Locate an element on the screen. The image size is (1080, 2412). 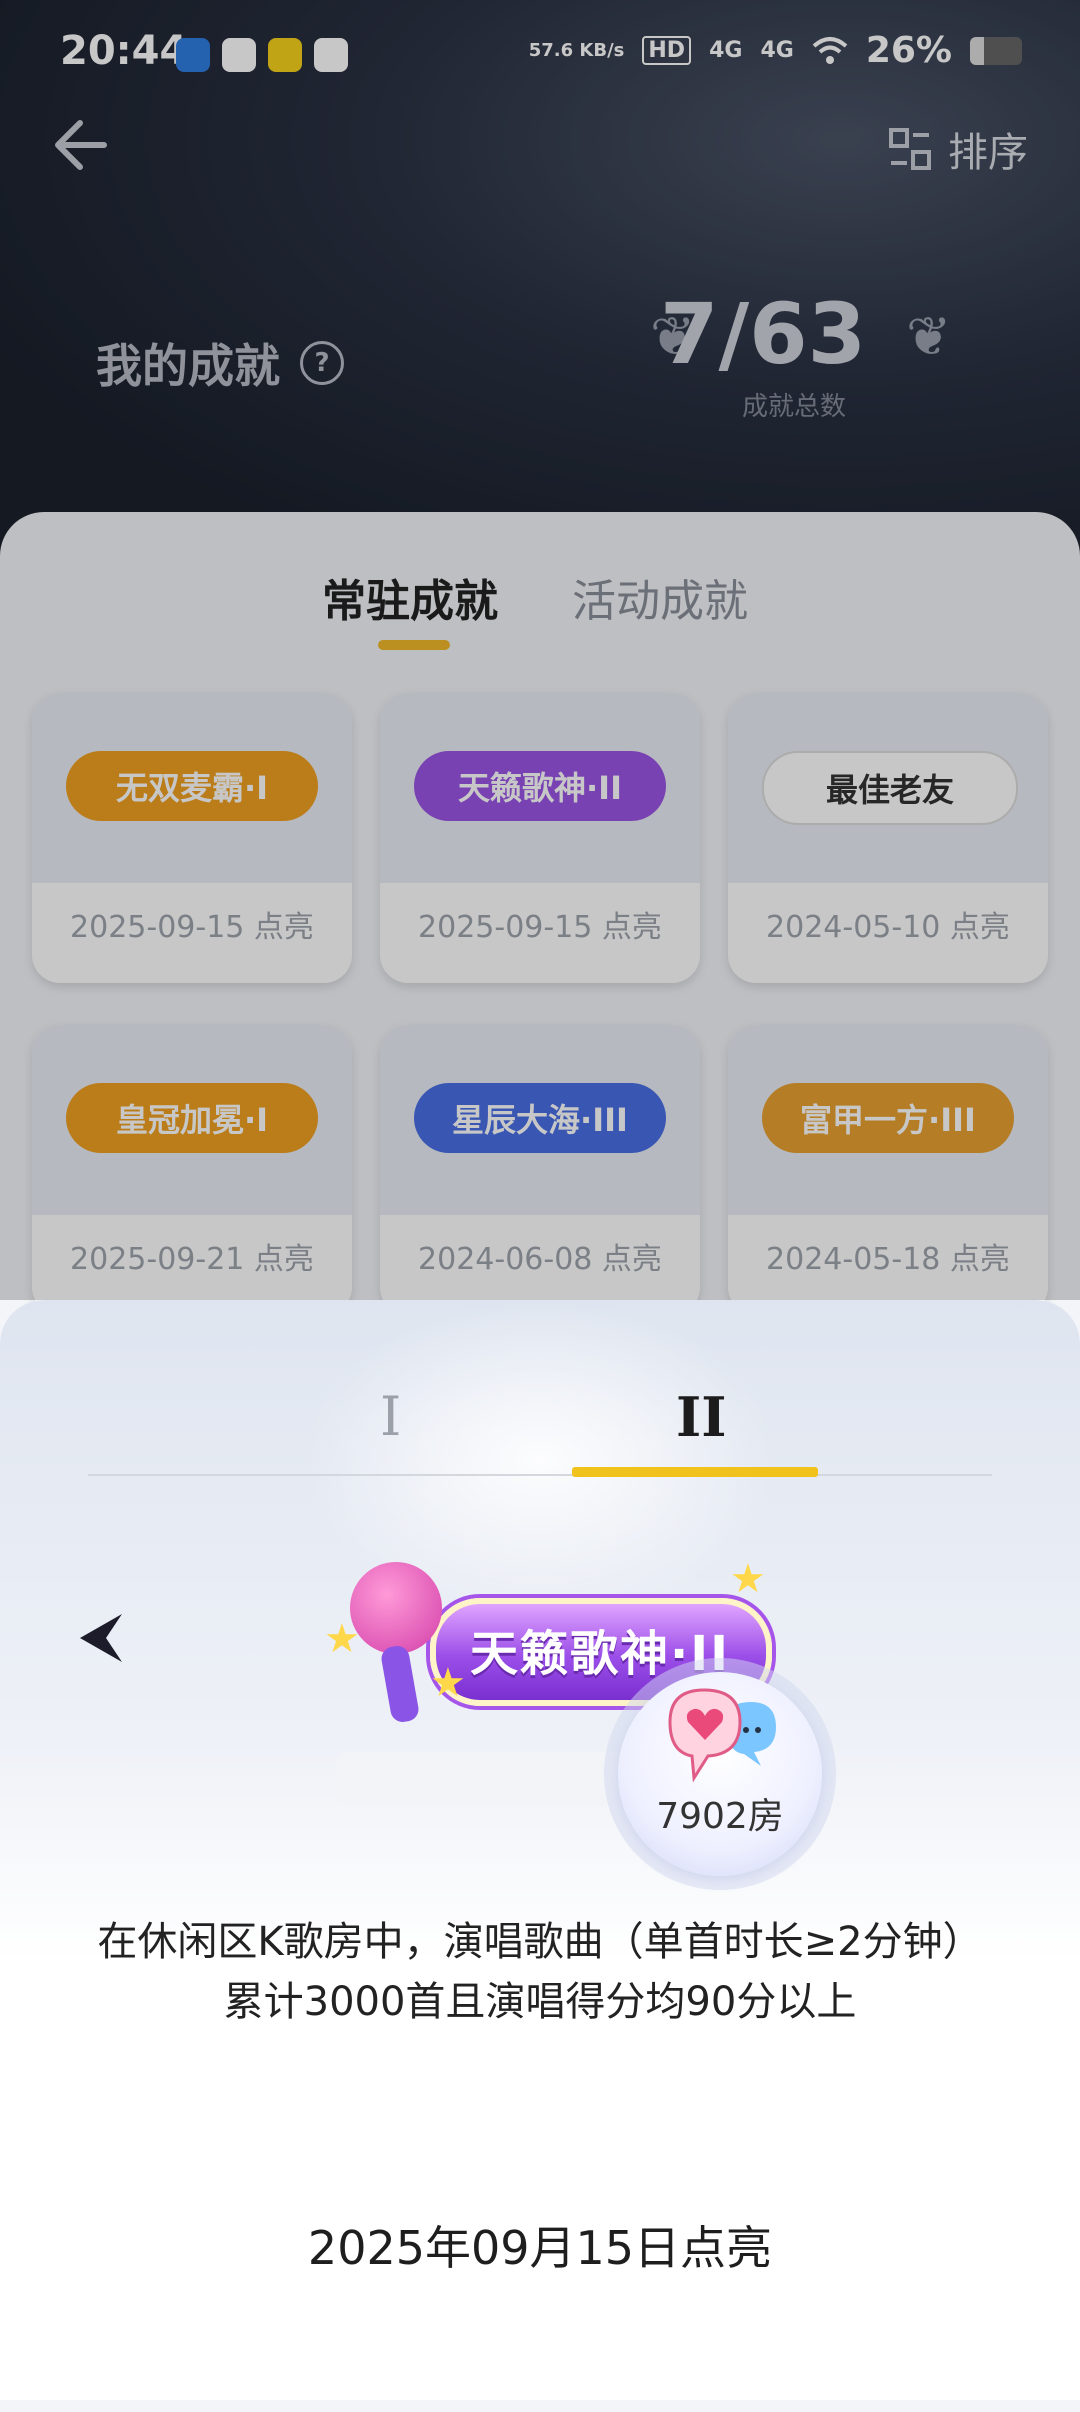
level-tab-2: II is located at coordinates (701, 1417).